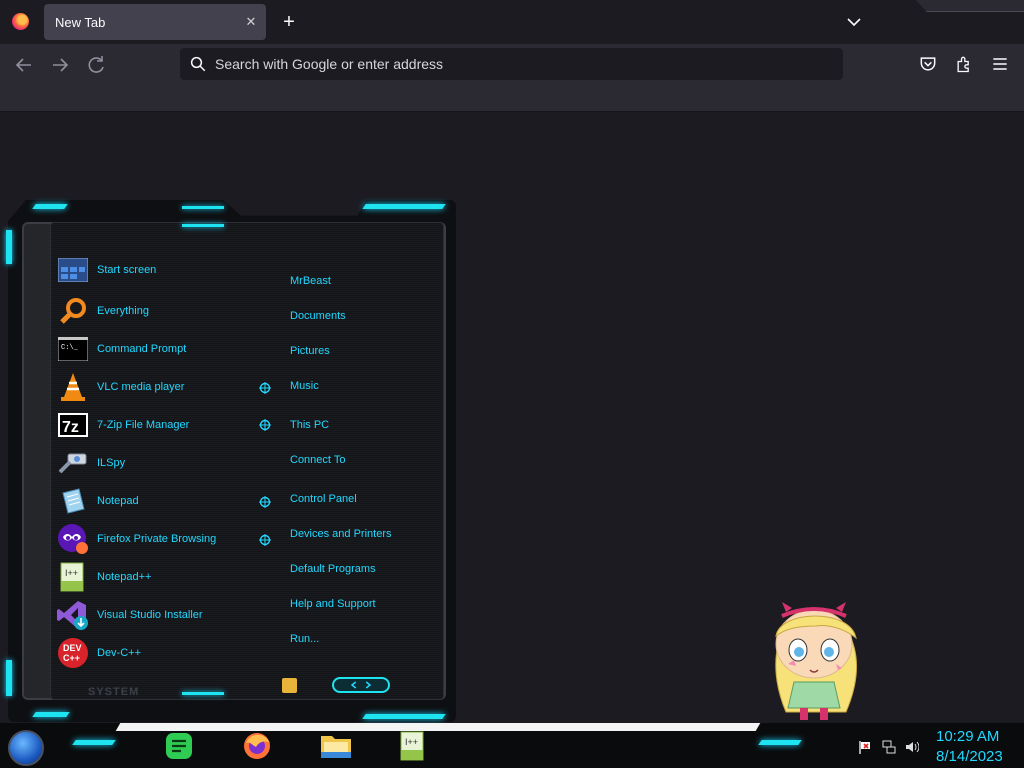 Image resolution: width=1024 pixels, height=768 pixels. What do you see at coordinates (73, 270) in the screenshot?
I see `start-screen-icon` at bounding box center [73, 270].